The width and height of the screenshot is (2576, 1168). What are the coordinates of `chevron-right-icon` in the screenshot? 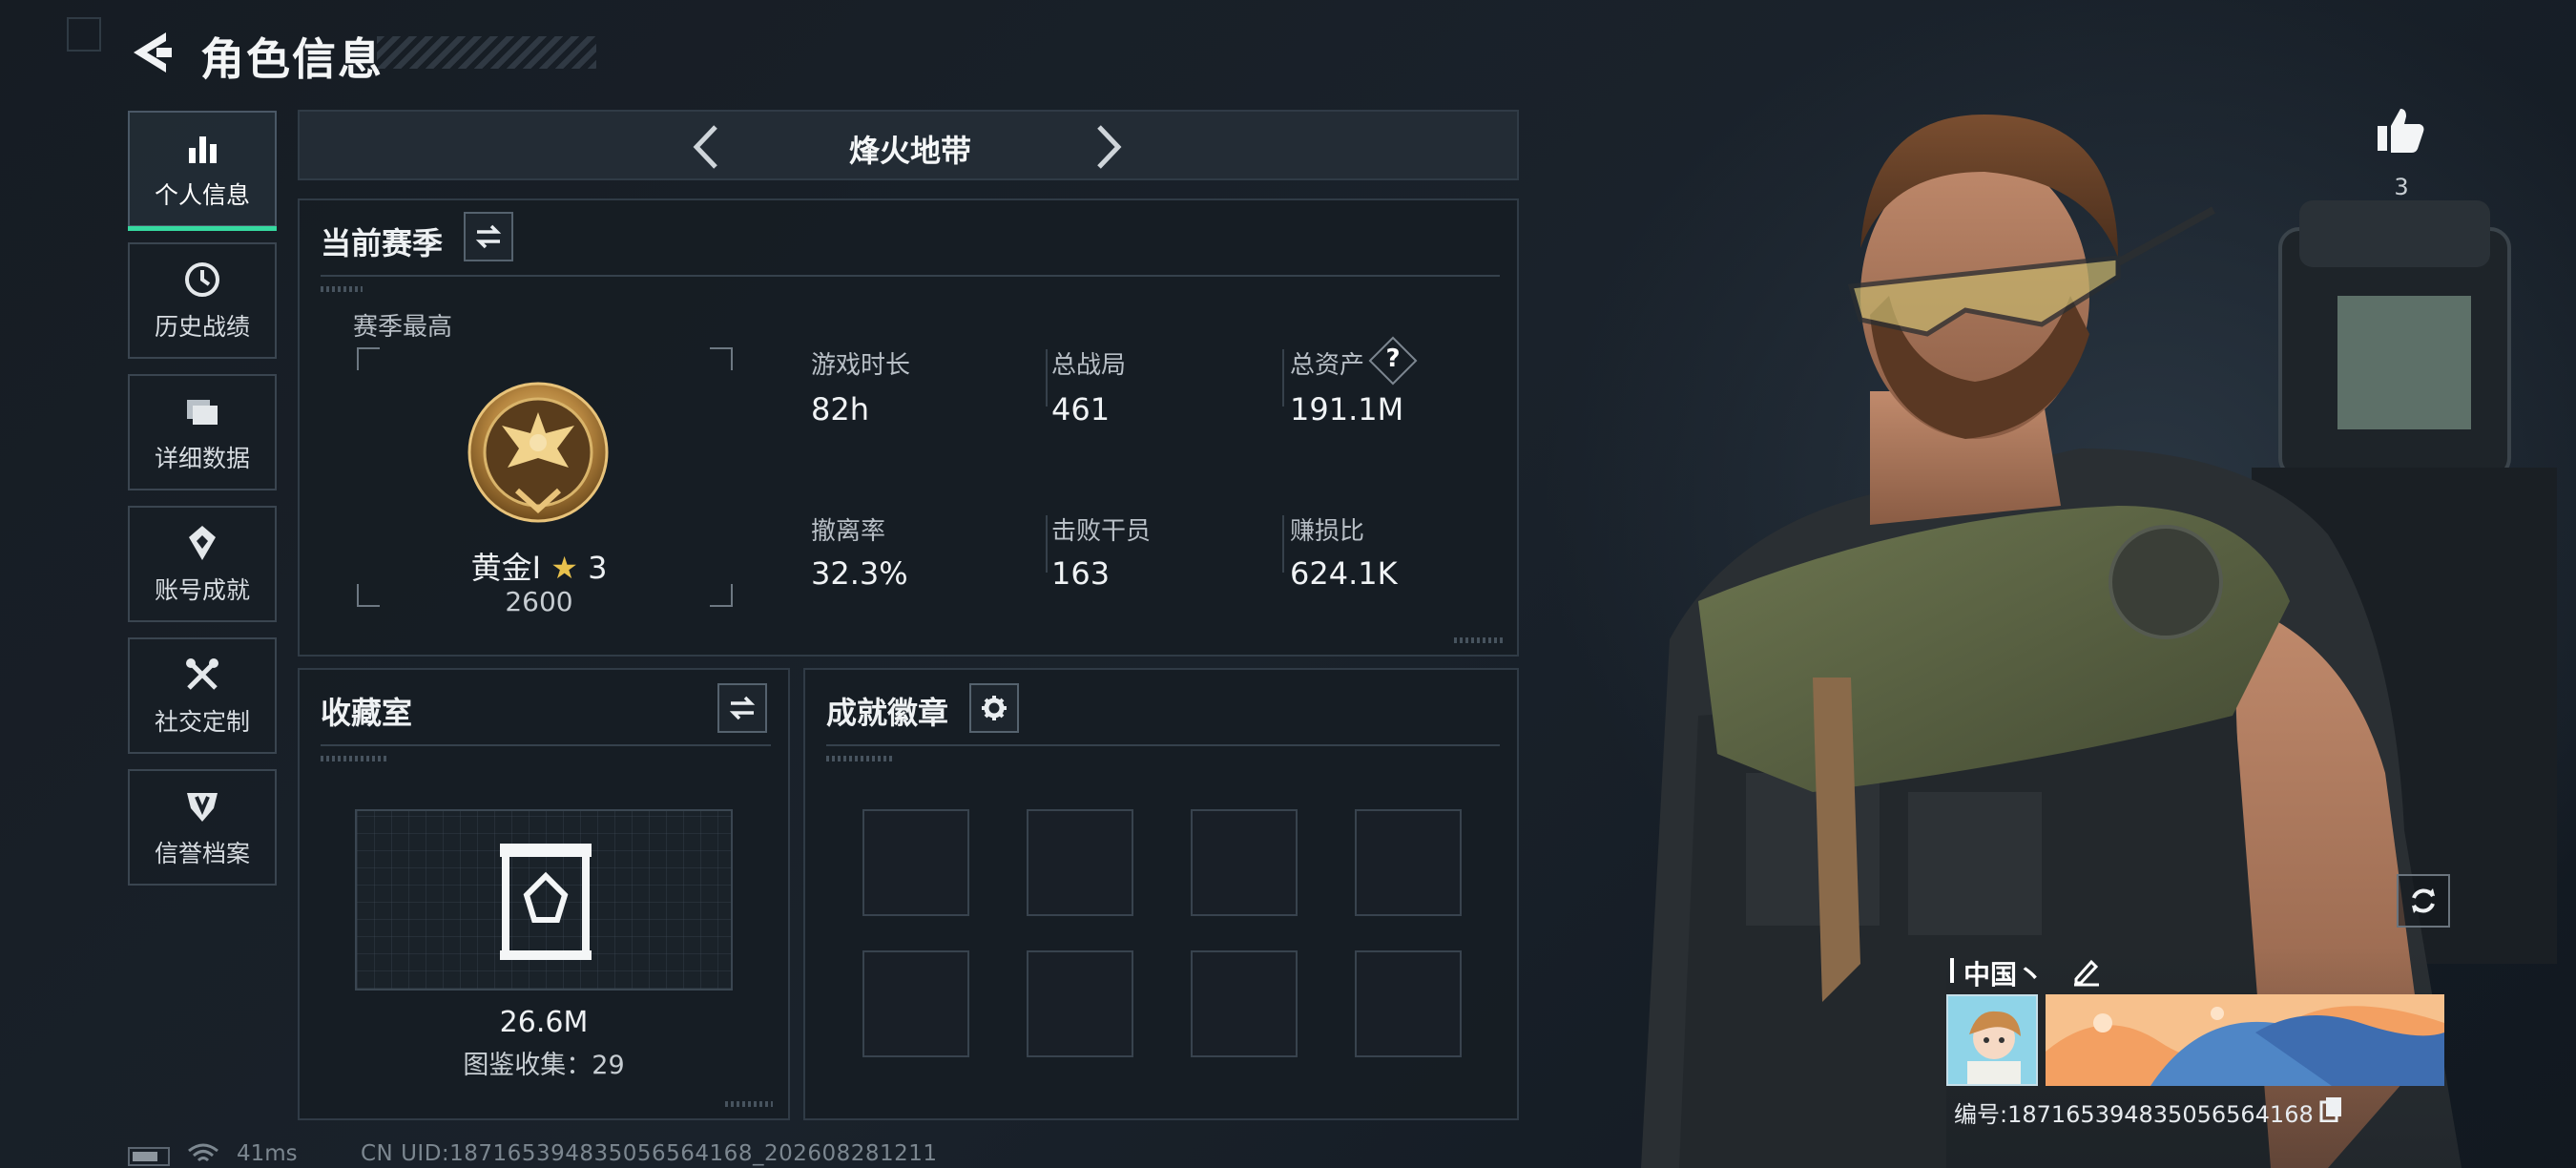 It's located at (1108, 147).